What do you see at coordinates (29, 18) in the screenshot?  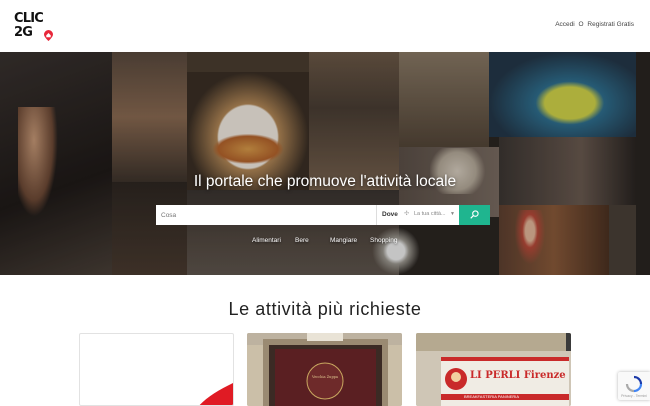 I see `logo-line-1: CLIC` at bounding box center [29, 18].